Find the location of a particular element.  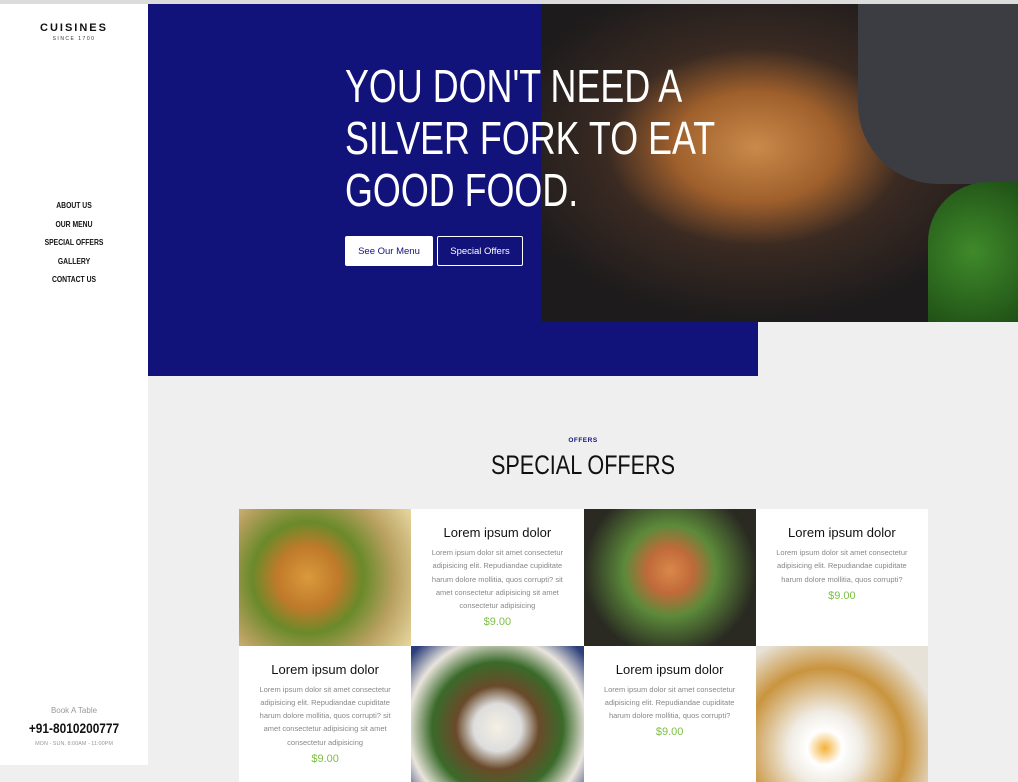

offers-title: SPECIAL OFFERS is located at coordinates (583, 465).